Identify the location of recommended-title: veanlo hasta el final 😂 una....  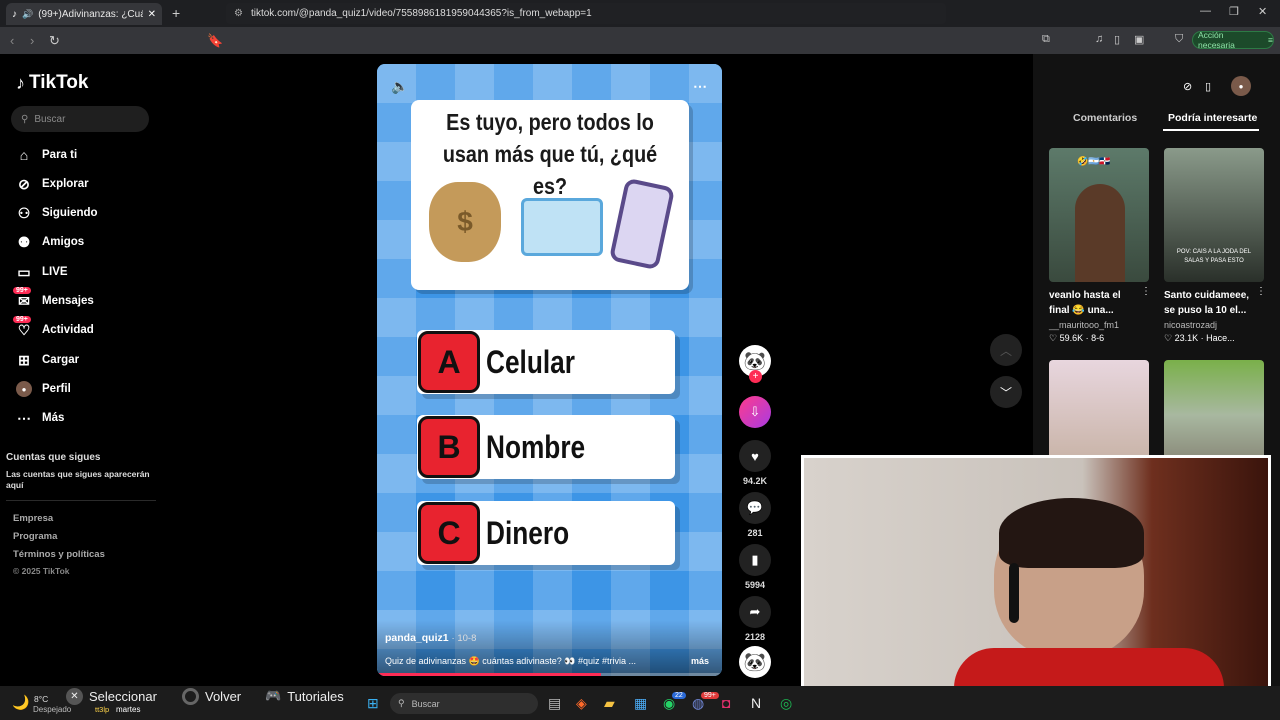
(1096, 303).